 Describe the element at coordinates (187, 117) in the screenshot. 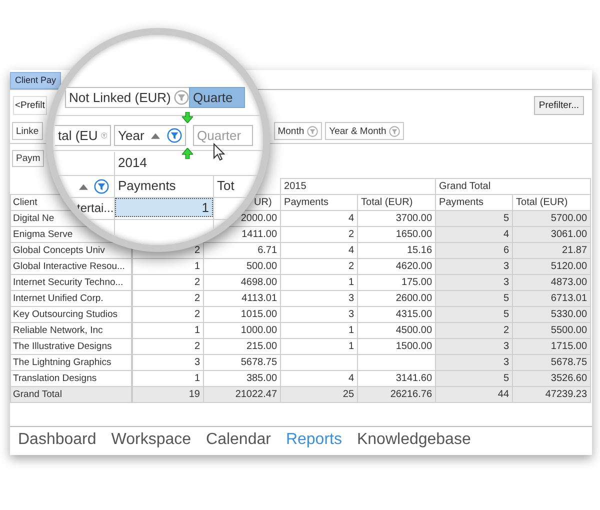

I see `down-arrow-icon` at that location.